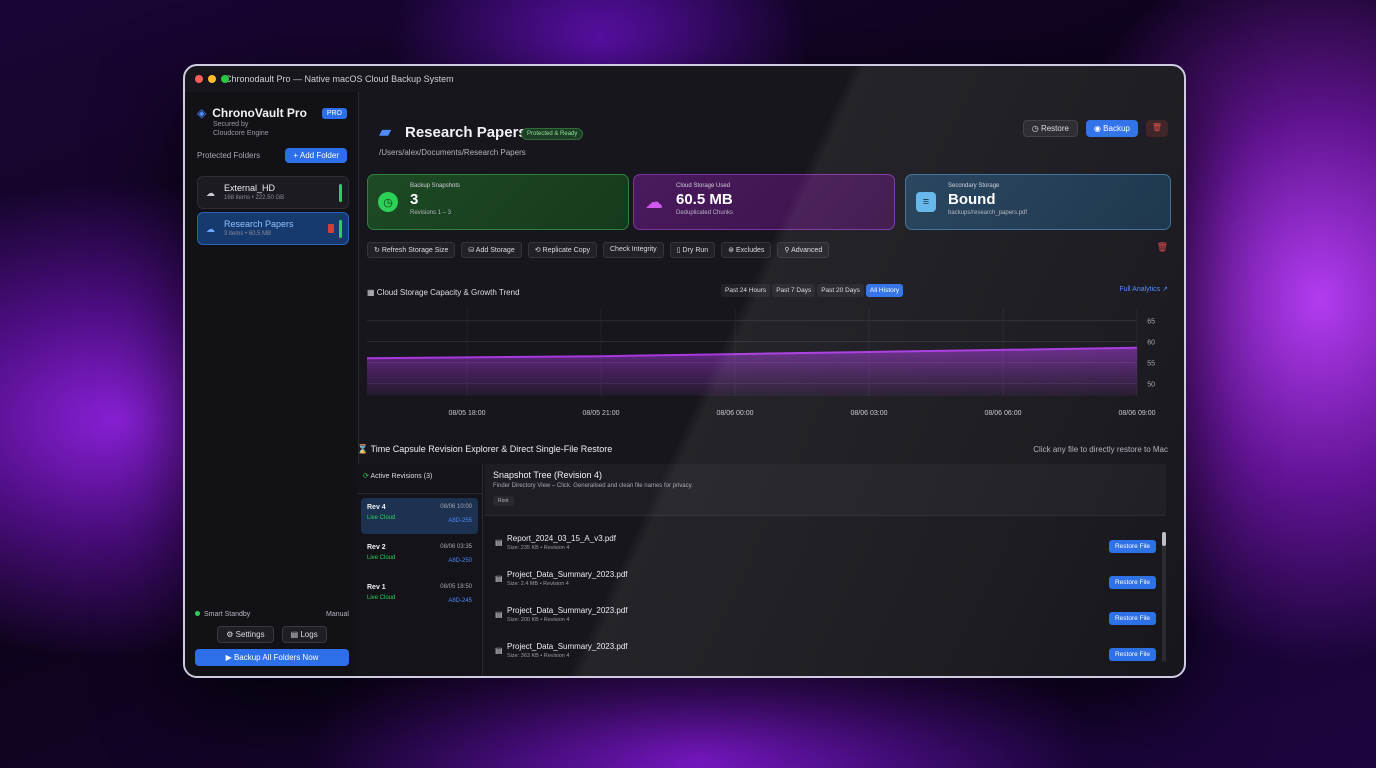  What do you see at coordinates (231, 634) in the screenshot?
I see `gear-icon: ⚙` at bounding box center [231, 634].